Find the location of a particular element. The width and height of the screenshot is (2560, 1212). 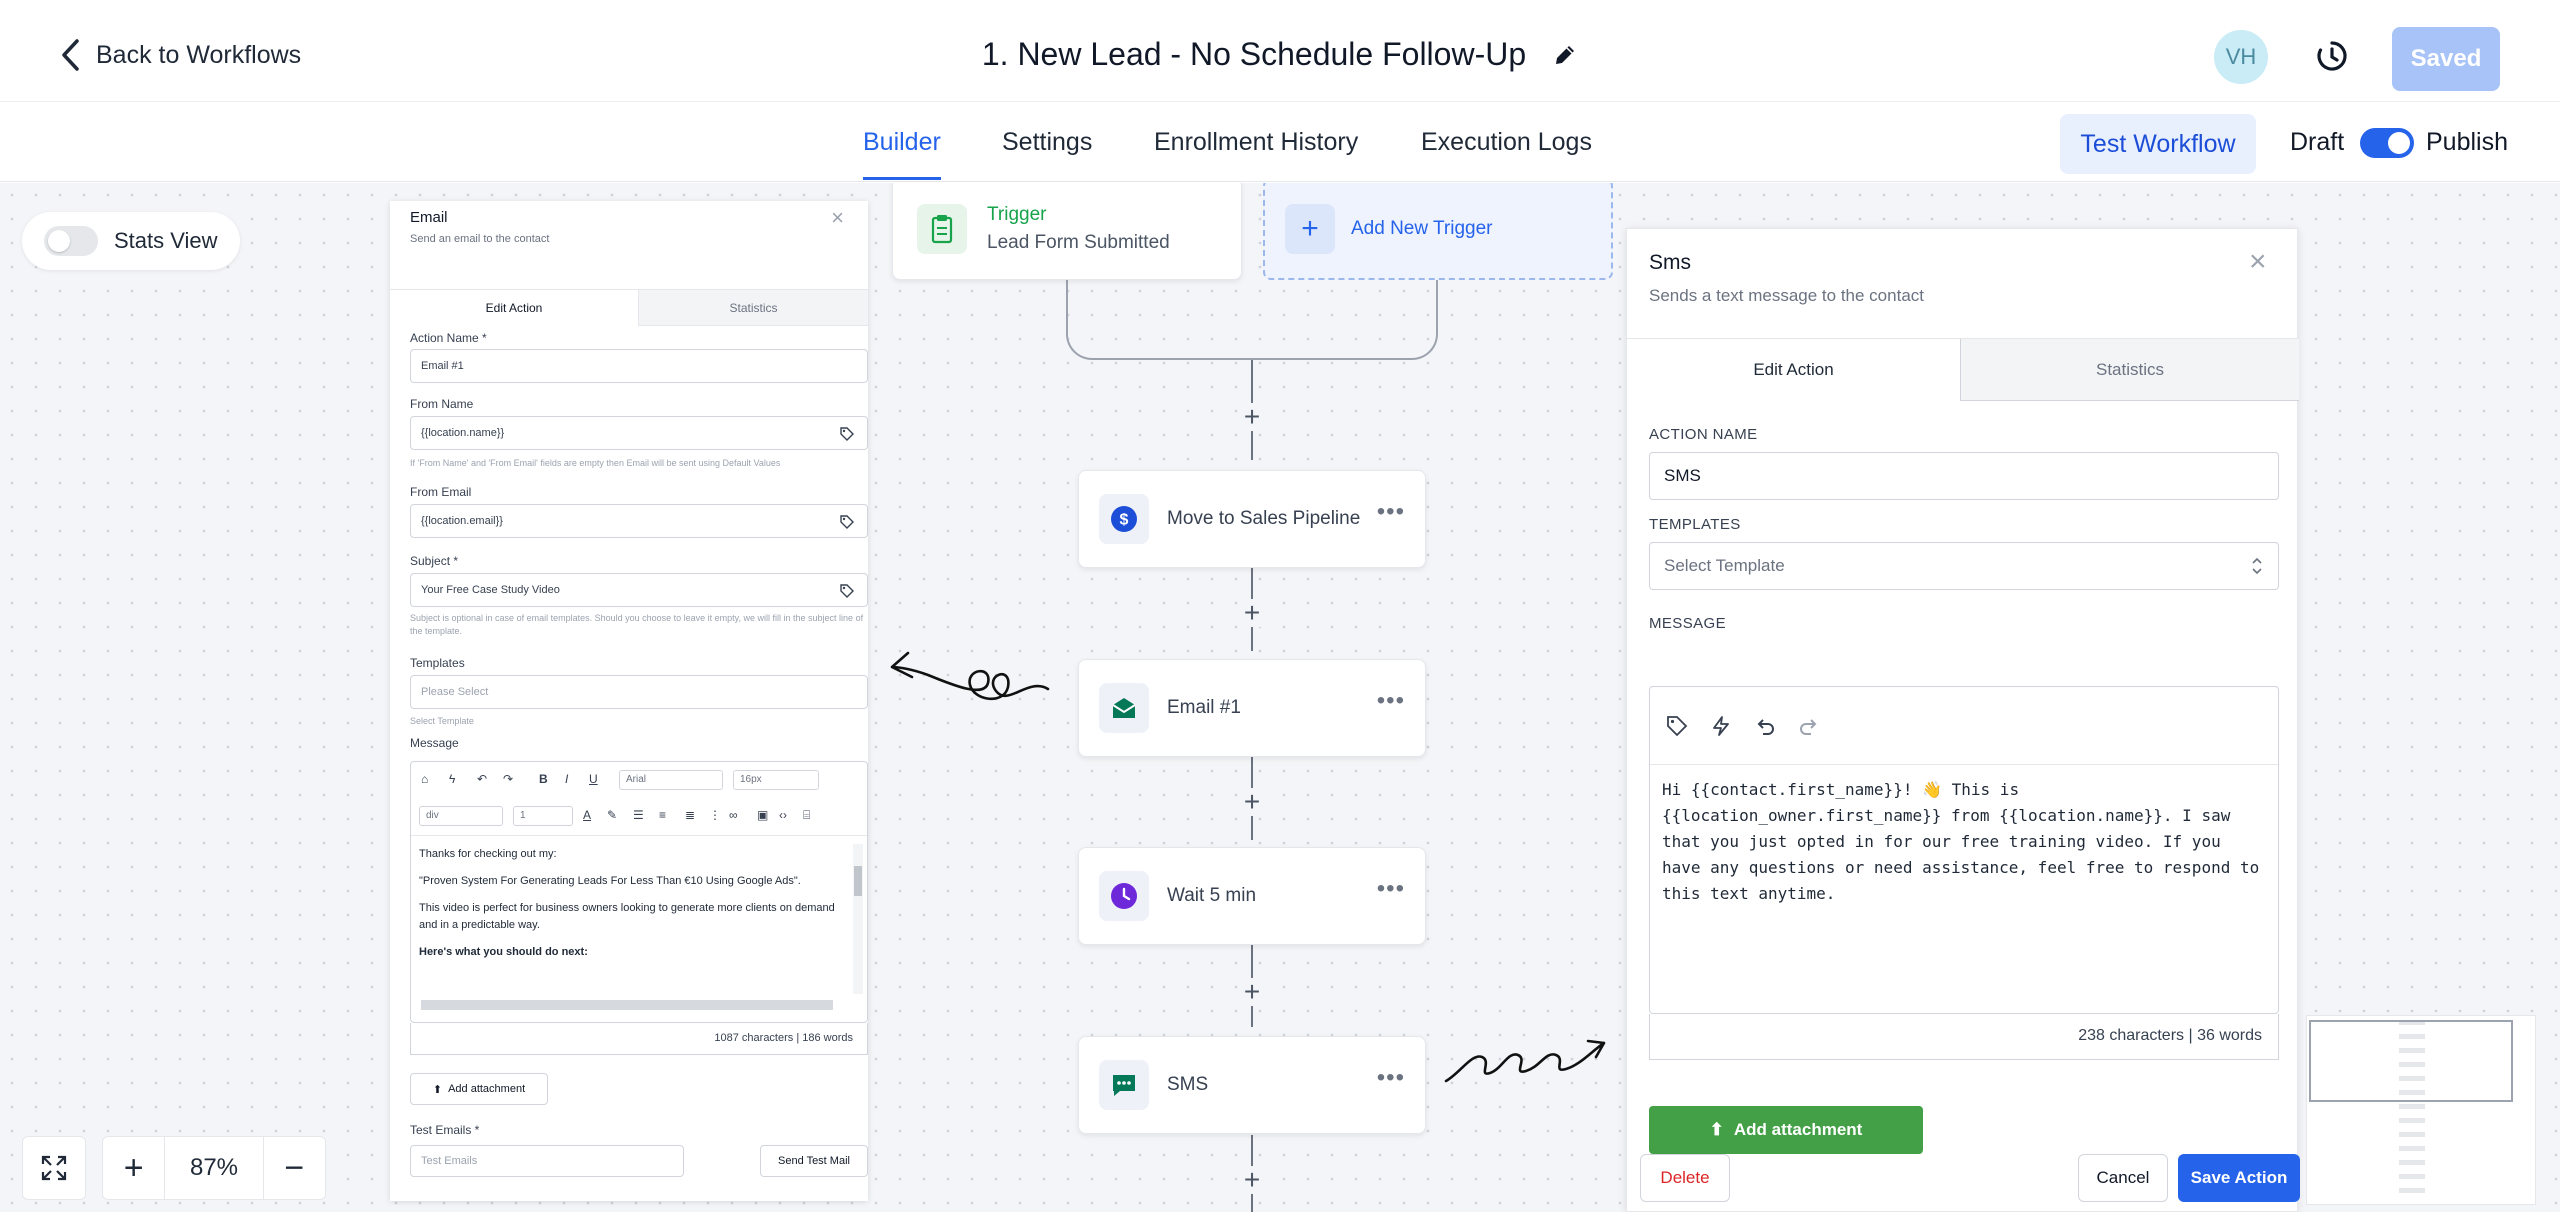

more-vertical-icon: ⋮ is located at coordinates (715, 815).